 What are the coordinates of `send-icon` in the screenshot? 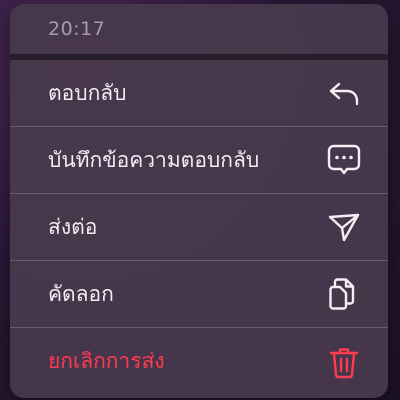 It's located at (344, 227).